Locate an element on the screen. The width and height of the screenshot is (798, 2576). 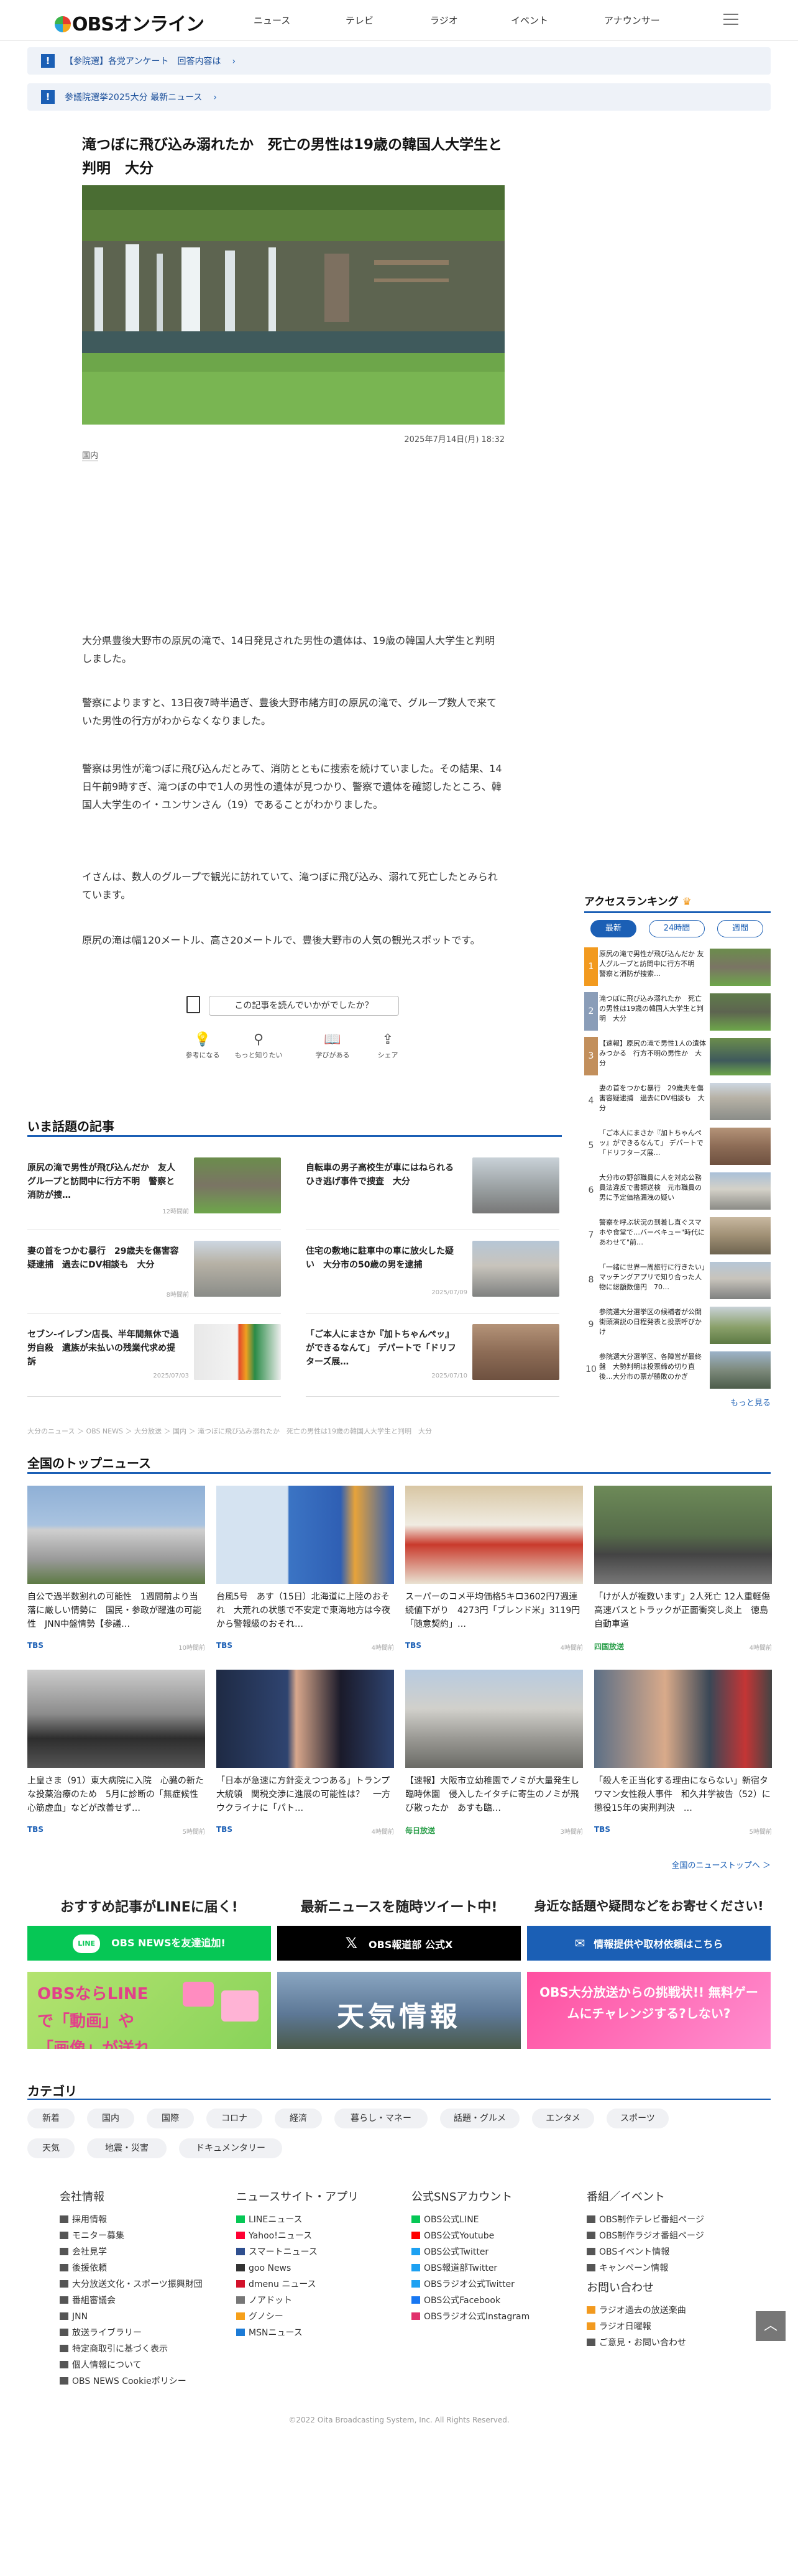
game-challenge-banner: OBS大分放送からの挑戦状!! 無料ゲームにチャレンジする?しない? is located at coordinates (649, 2011).